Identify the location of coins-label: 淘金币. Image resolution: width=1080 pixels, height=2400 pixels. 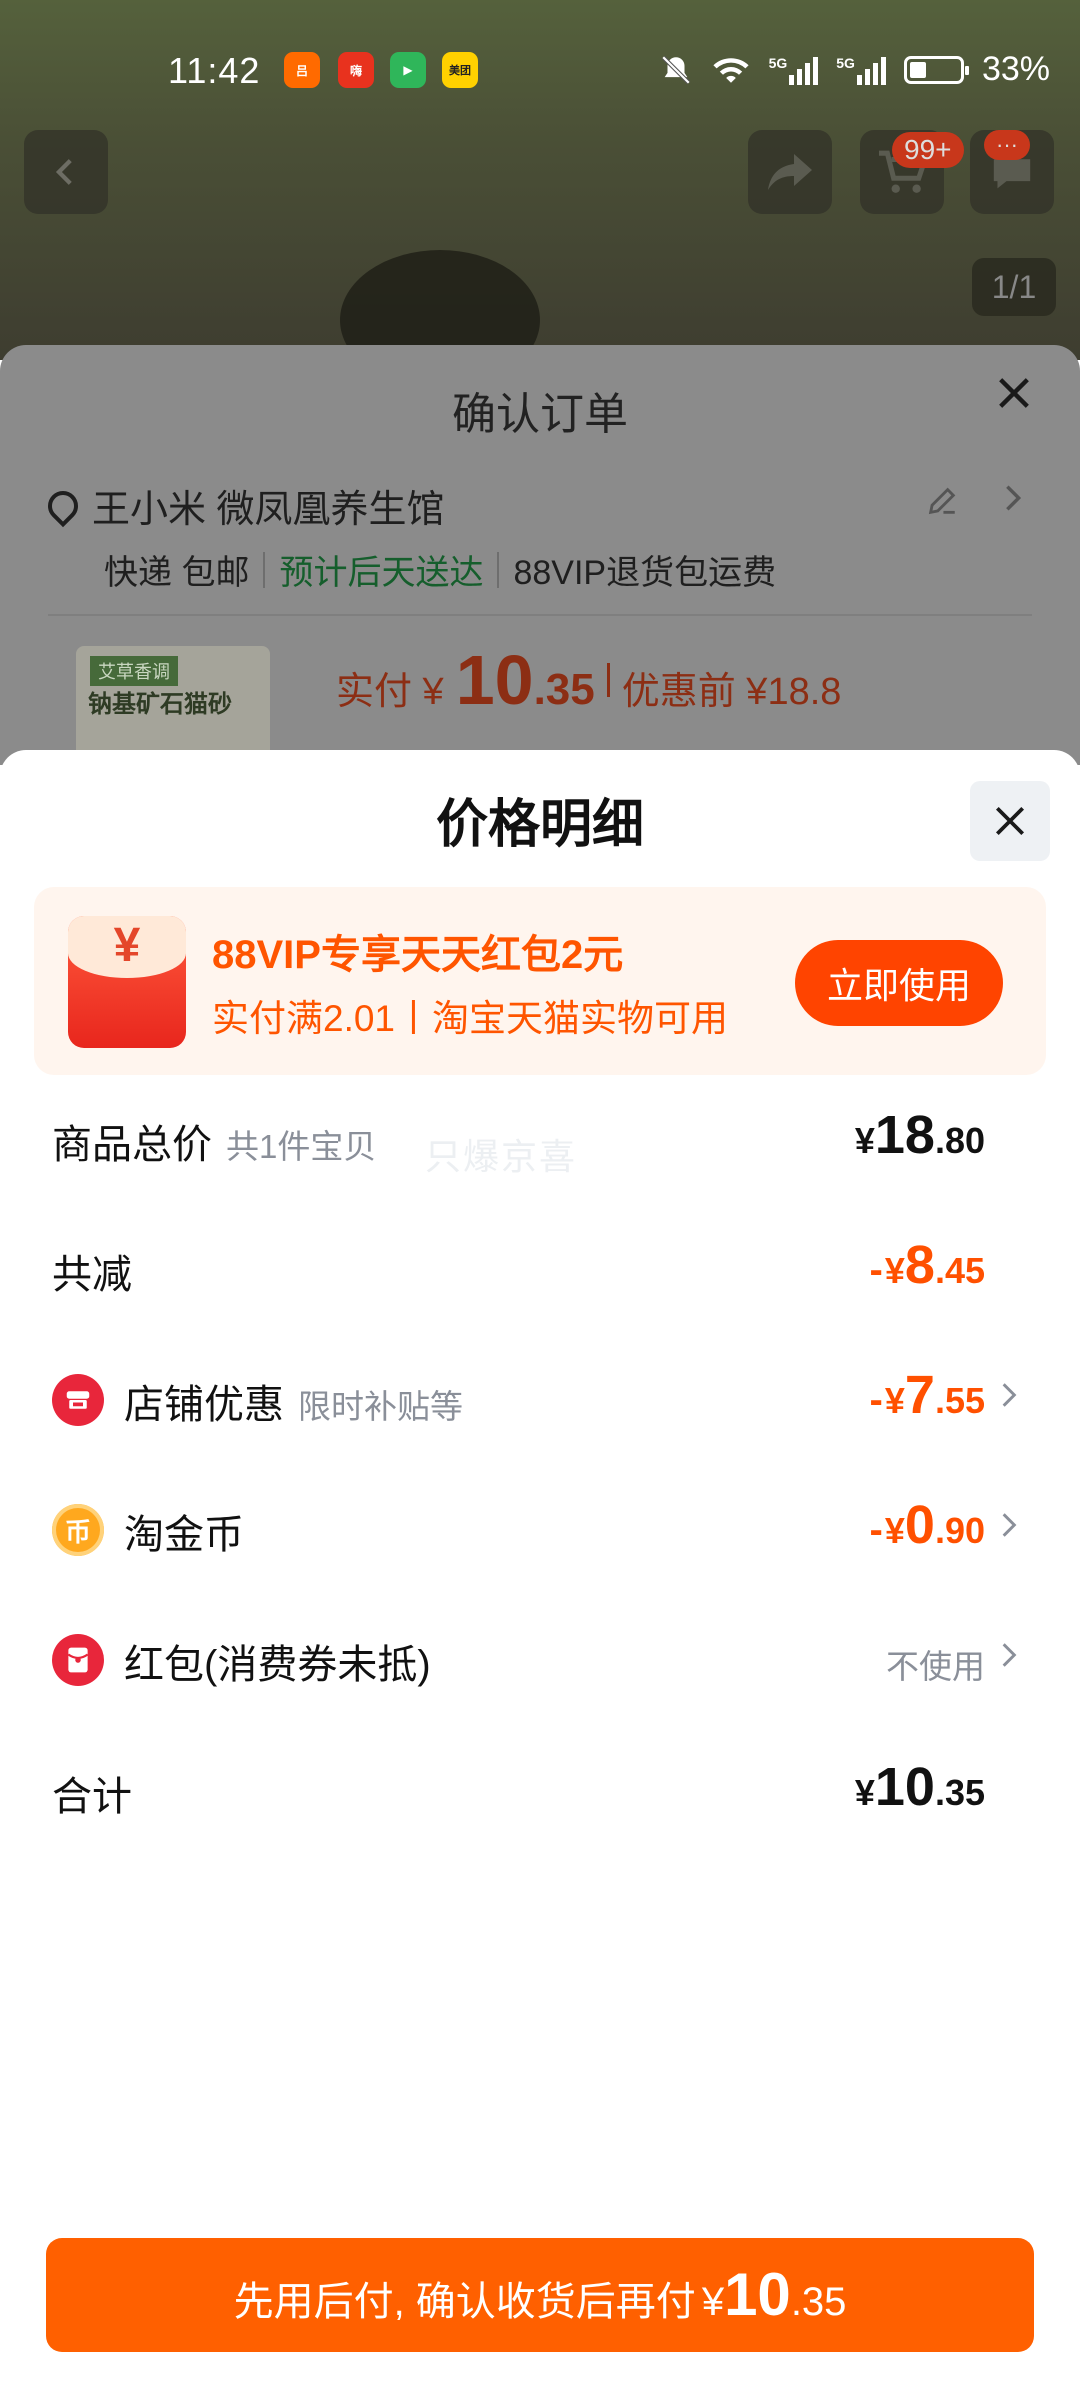
(184, 1535).